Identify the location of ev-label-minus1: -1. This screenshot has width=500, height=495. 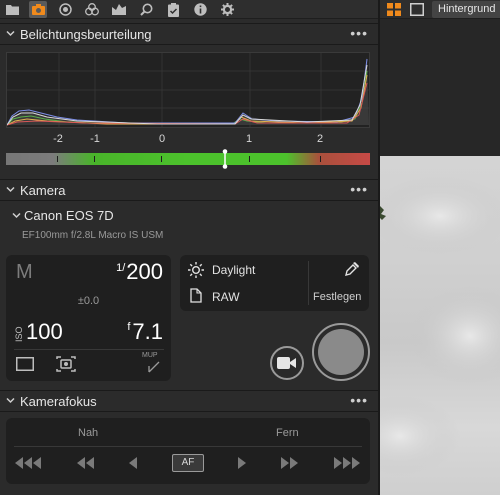
(95, 139).